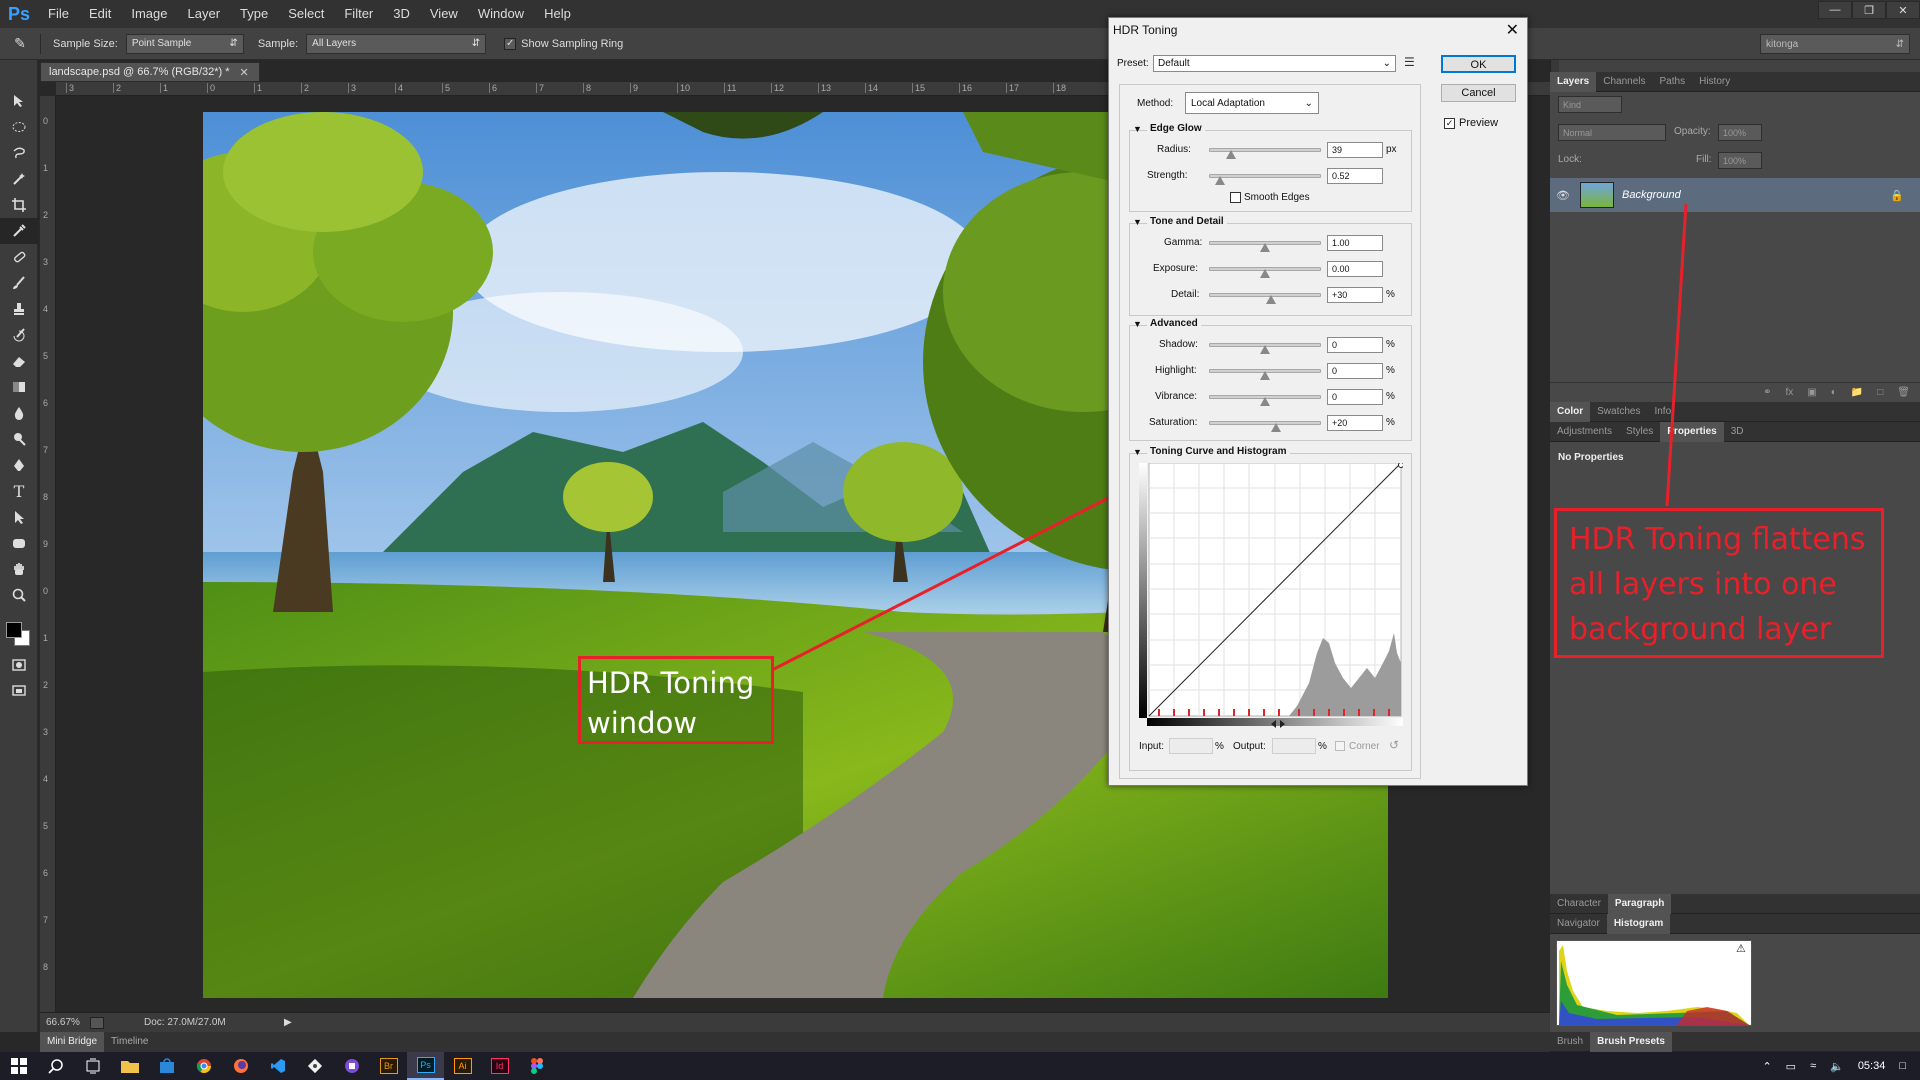  Describe the element at coordinates (1639, 903) in the screenshot. I see `tab-paragraph: Paragraph` at that location.